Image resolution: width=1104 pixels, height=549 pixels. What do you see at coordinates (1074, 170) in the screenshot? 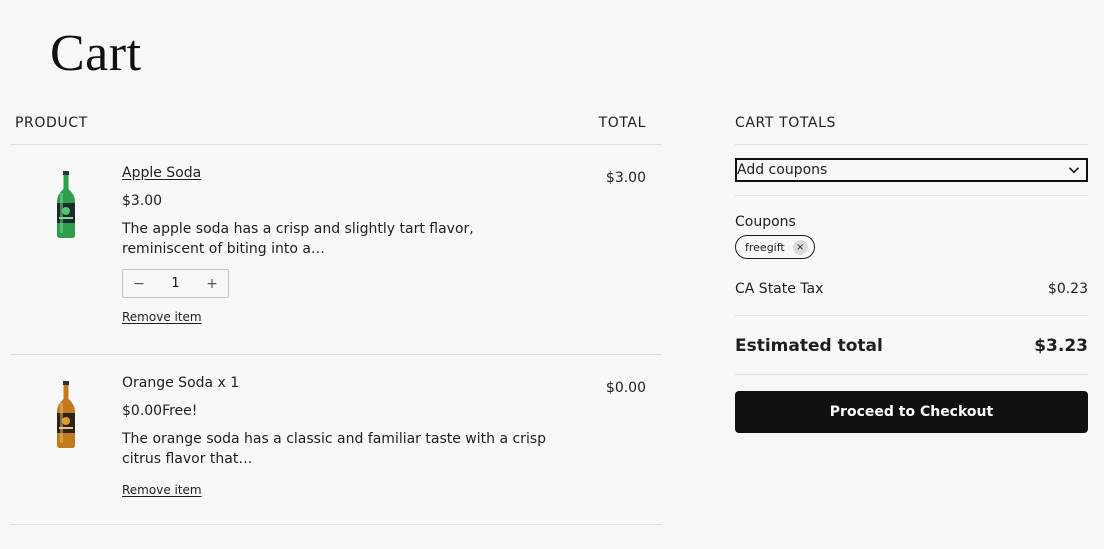
I see `chevron-down-icon` at bounding box center [1074, 170].